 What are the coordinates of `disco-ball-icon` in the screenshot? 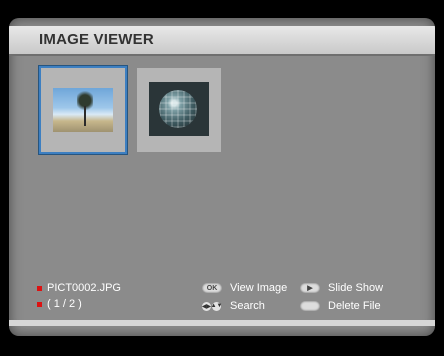 It's located at (178, 109).